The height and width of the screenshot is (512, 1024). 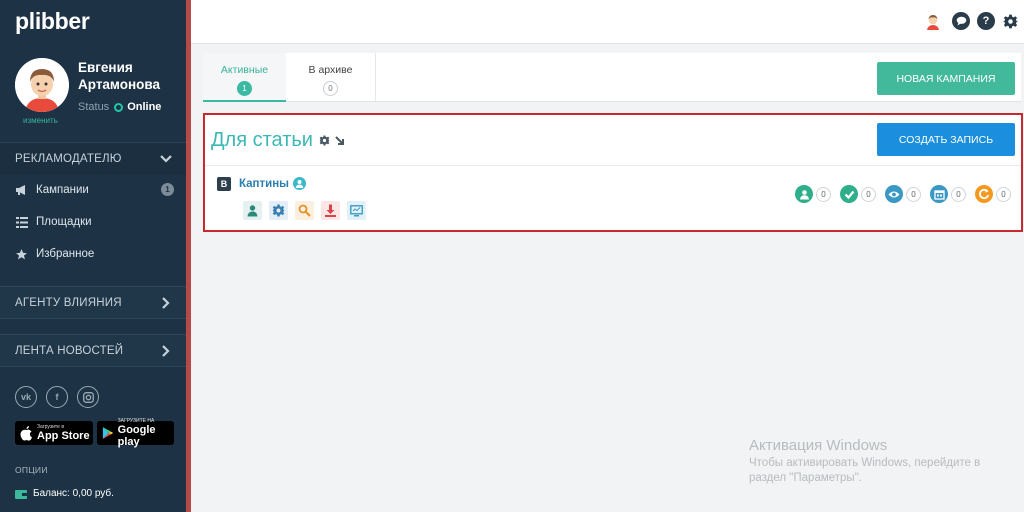 I want to click on stat-scheduled: 0, so click(x=948, y=194).